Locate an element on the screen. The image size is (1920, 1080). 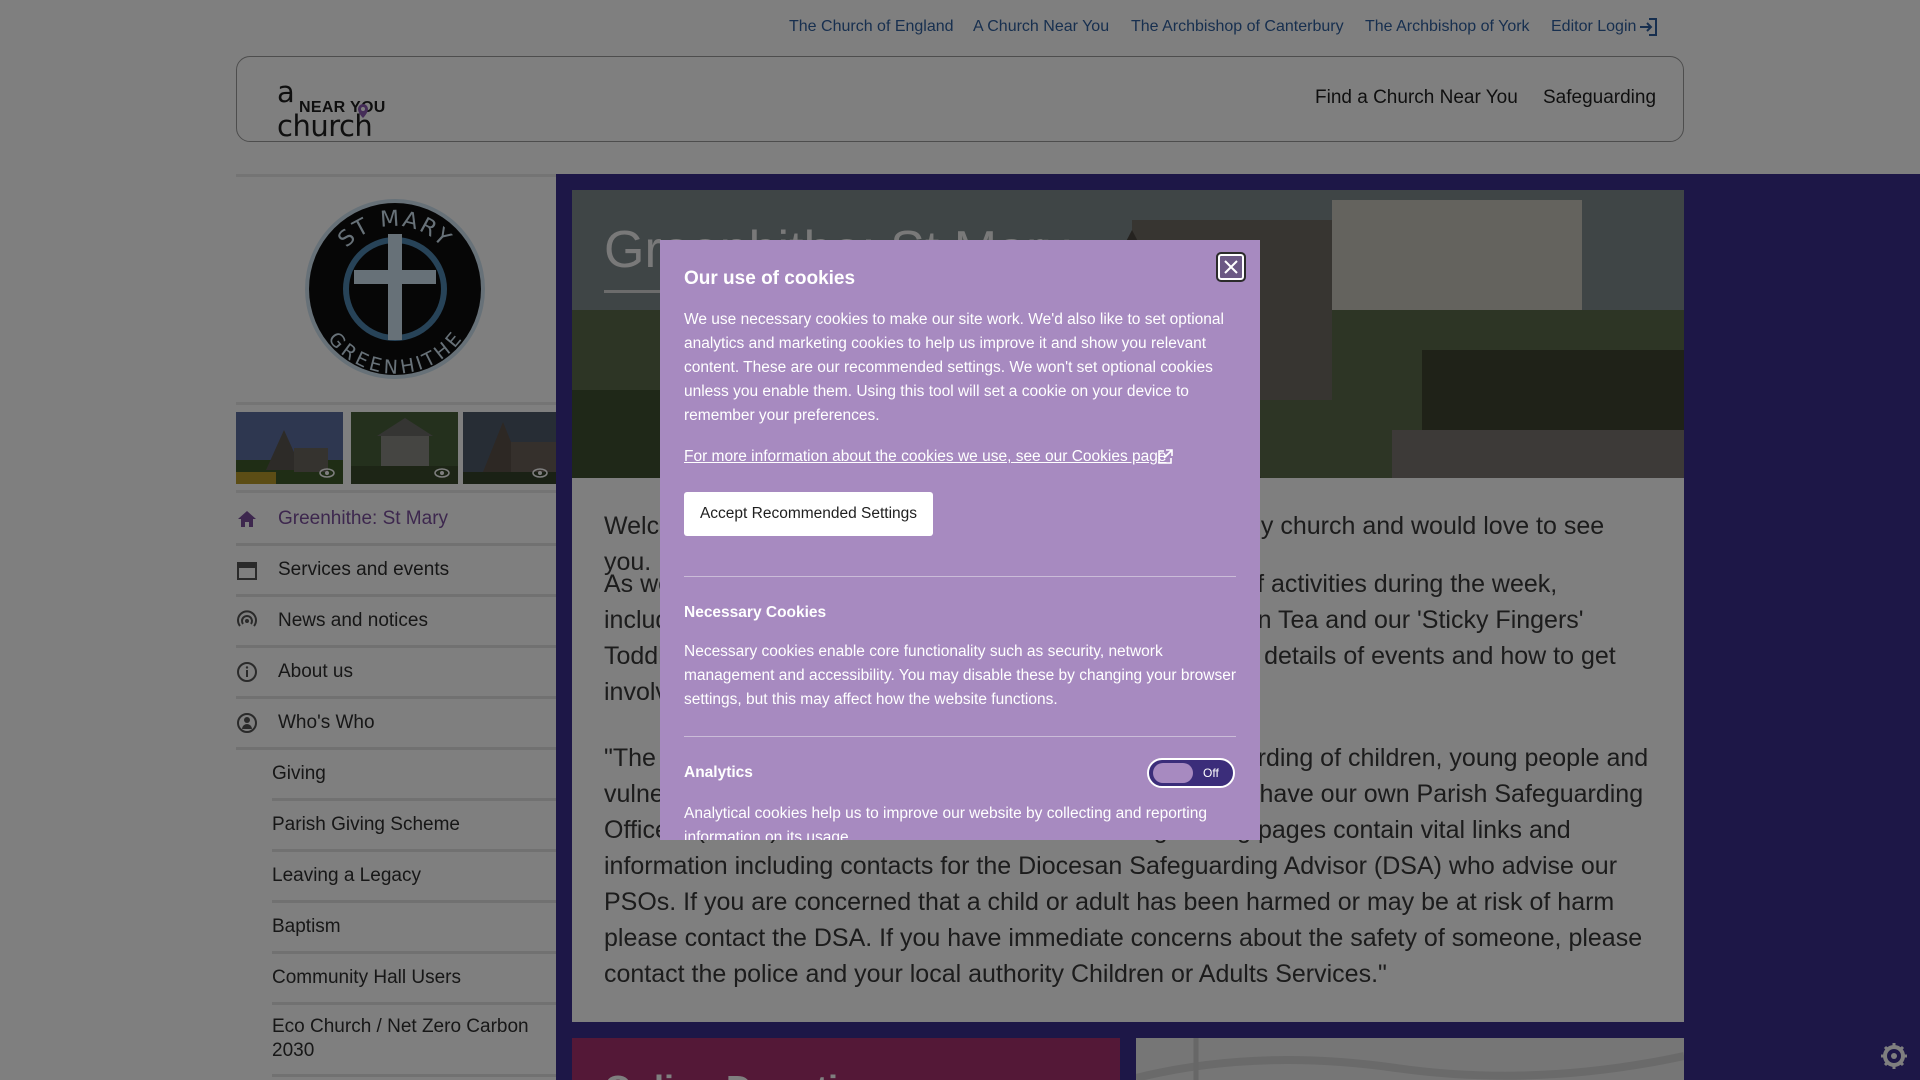
toggle-knob is located at coordinates (1173, 773).